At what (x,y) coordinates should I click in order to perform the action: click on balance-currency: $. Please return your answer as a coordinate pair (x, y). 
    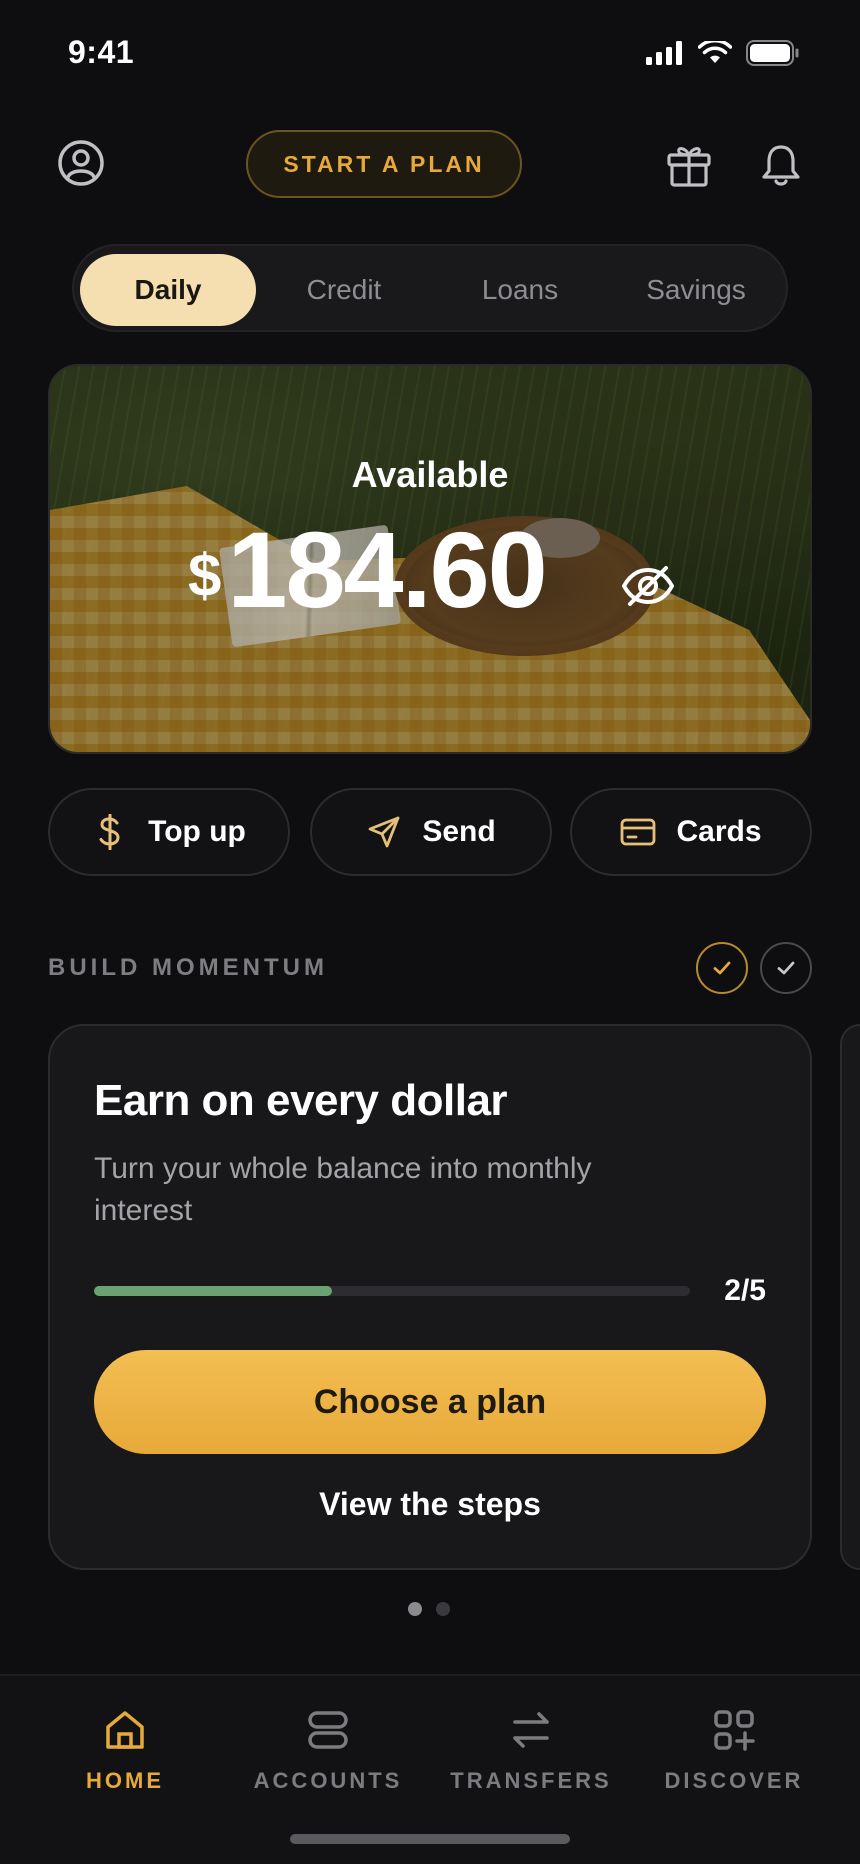
    Looking at the image, I should click on (205, 575).